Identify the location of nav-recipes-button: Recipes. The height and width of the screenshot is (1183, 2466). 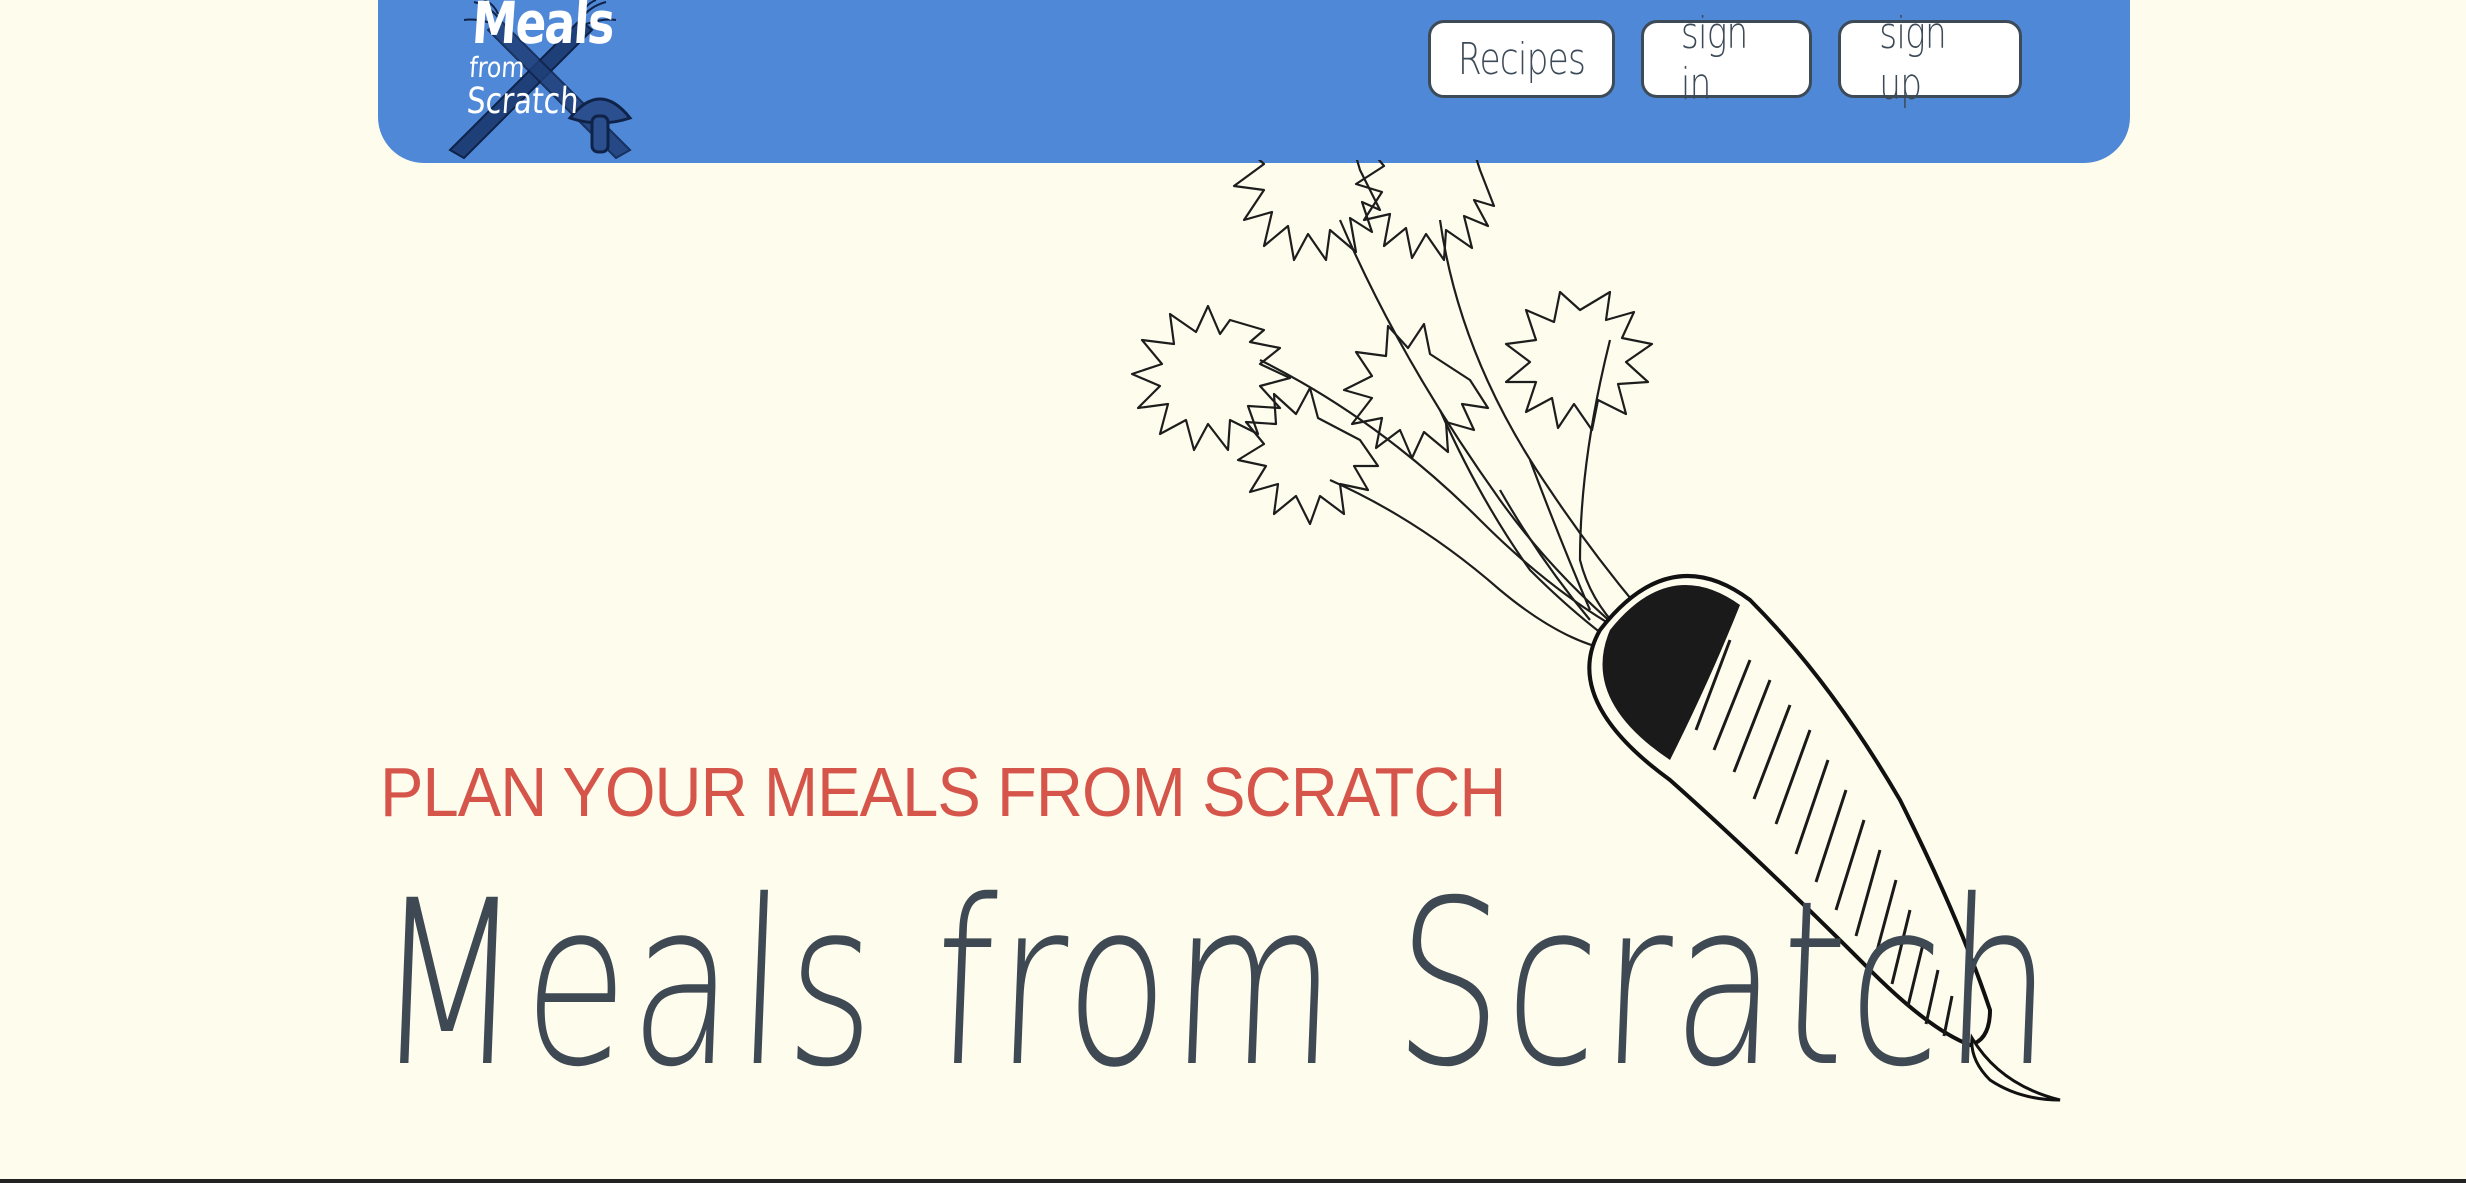
(1521, 59).